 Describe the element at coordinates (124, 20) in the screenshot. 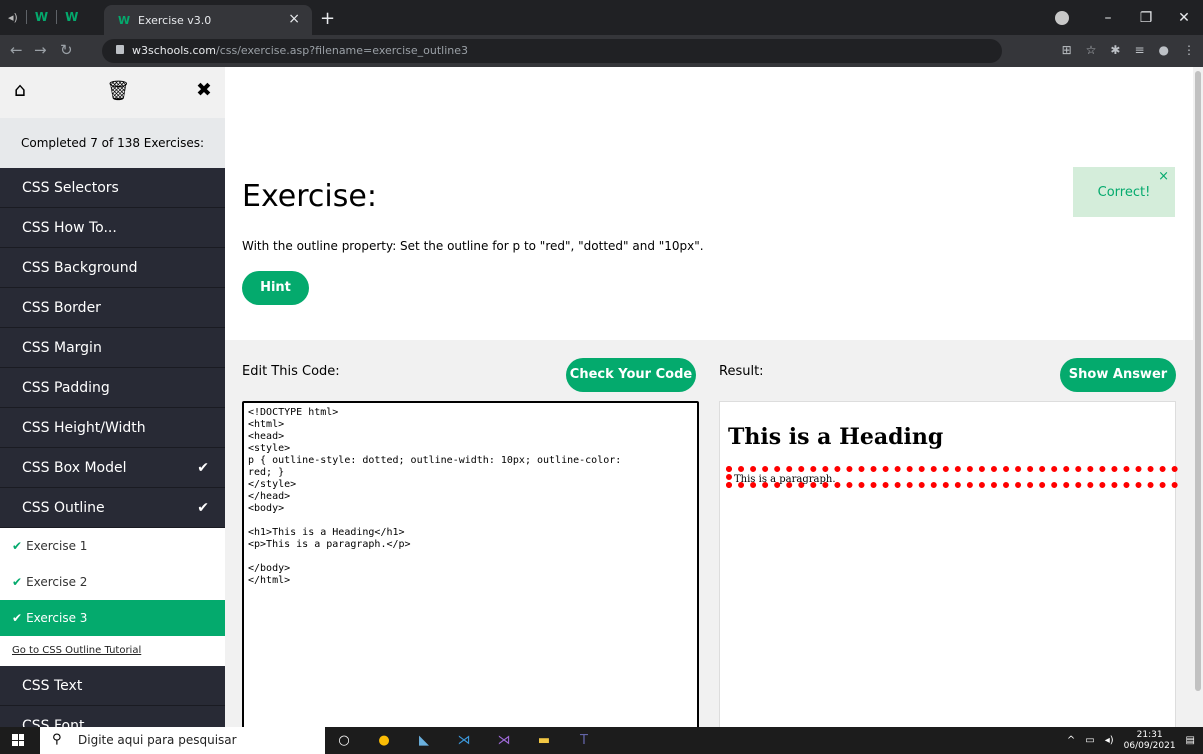

I see `w3schools-favicon-icon: W` at that location.